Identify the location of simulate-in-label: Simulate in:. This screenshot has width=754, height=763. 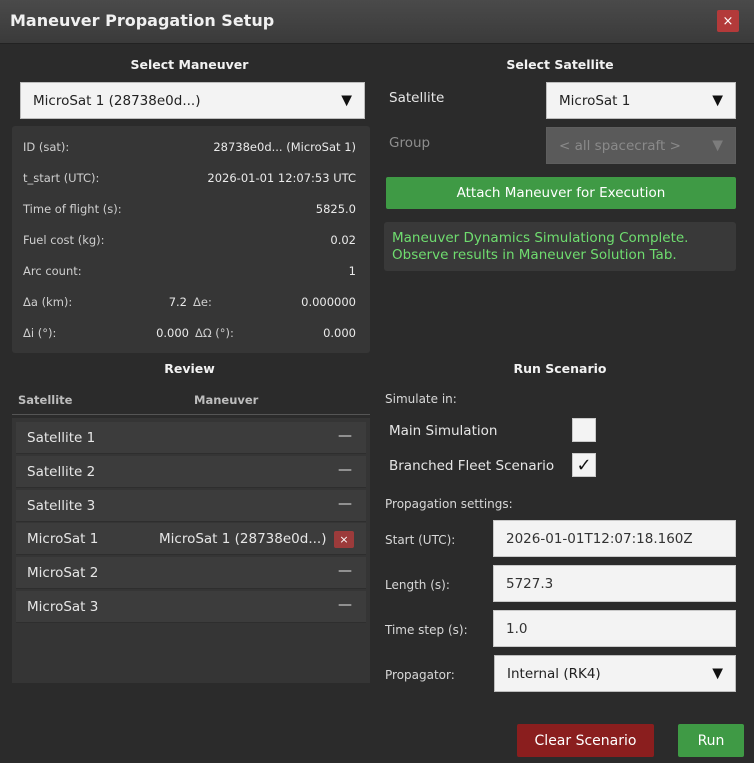
(421, 399).